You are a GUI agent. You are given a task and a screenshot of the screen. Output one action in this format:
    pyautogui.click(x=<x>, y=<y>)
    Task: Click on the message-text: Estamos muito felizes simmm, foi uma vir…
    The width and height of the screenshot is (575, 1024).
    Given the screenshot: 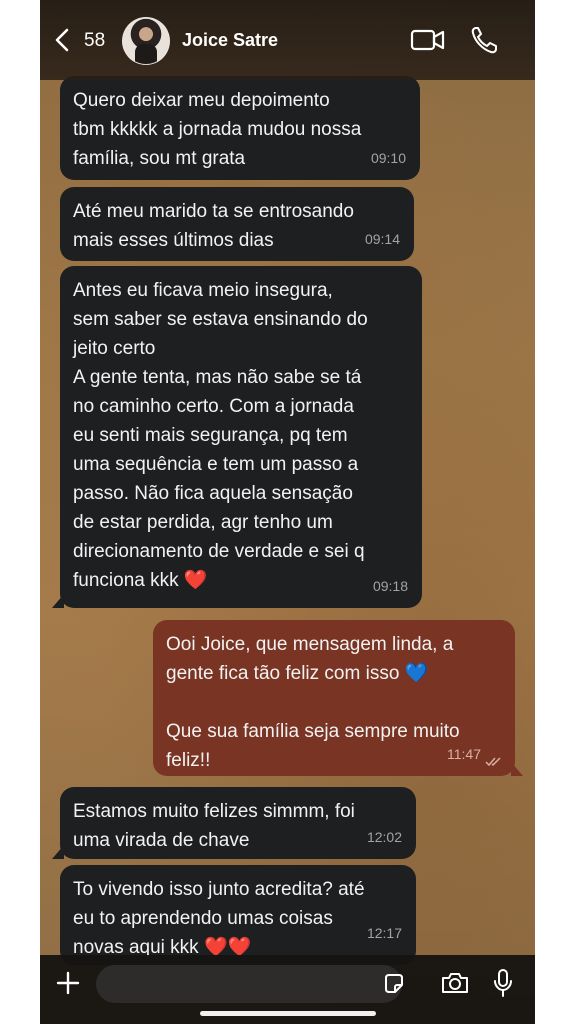 What is the action you would take?
    pyautogui.click(x=214, y=826)
    